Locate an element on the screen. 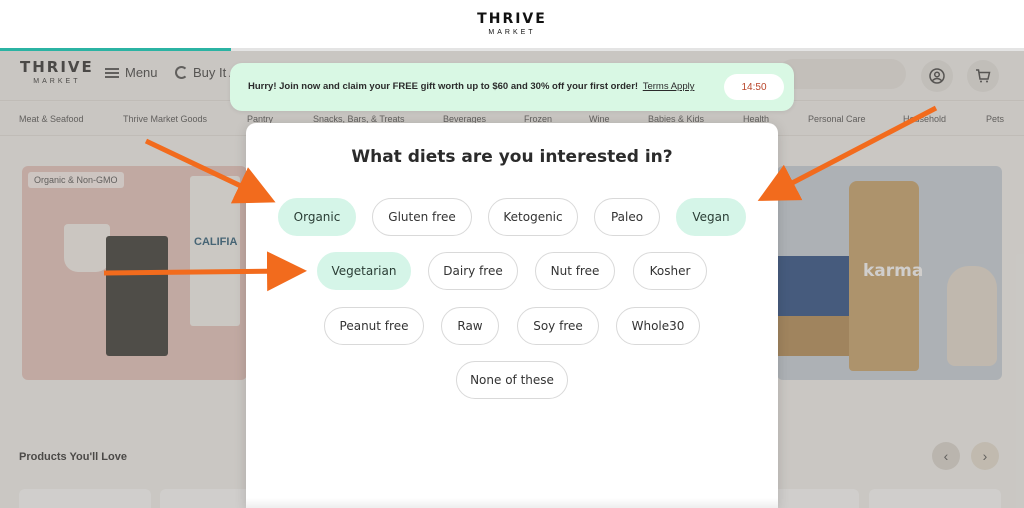  terms-link: Terms Apply is located at coordinates (669, 86).